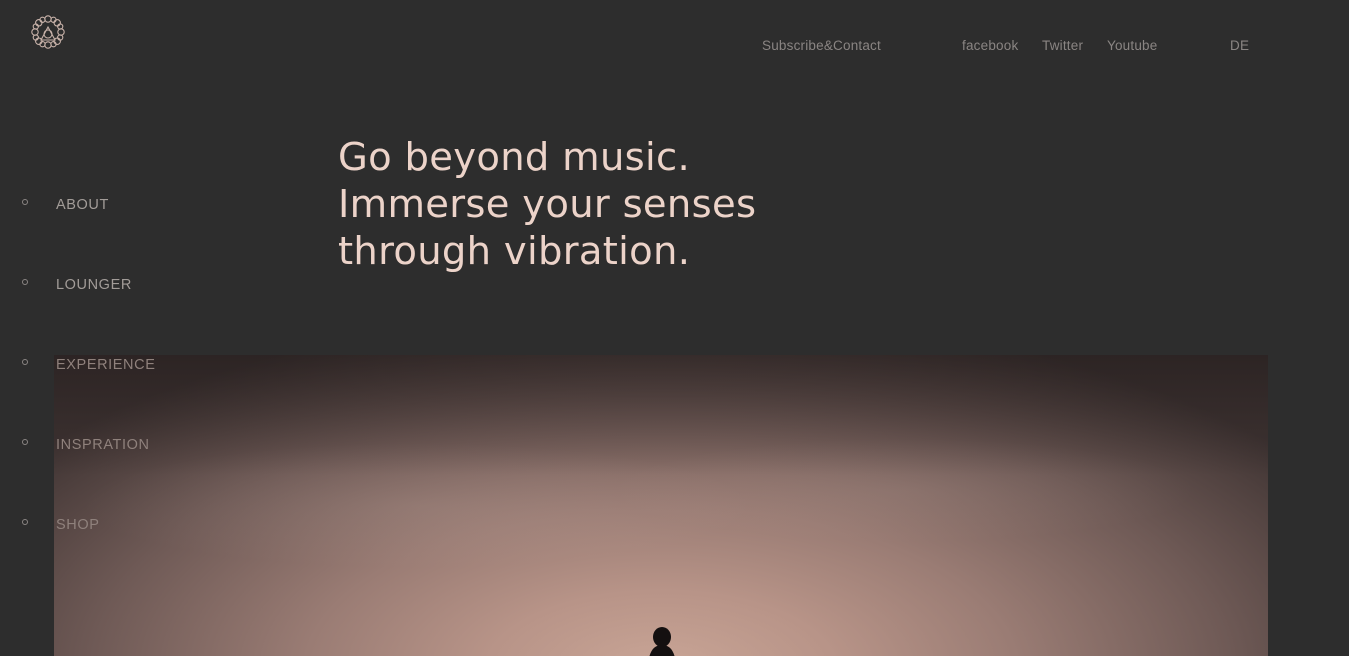 Image resolution: width=1349 pixels, height=656 pixels. Describe the element at coordinates (990, 46) in the screenshot. I see `facebook-link: facebook` at that location.